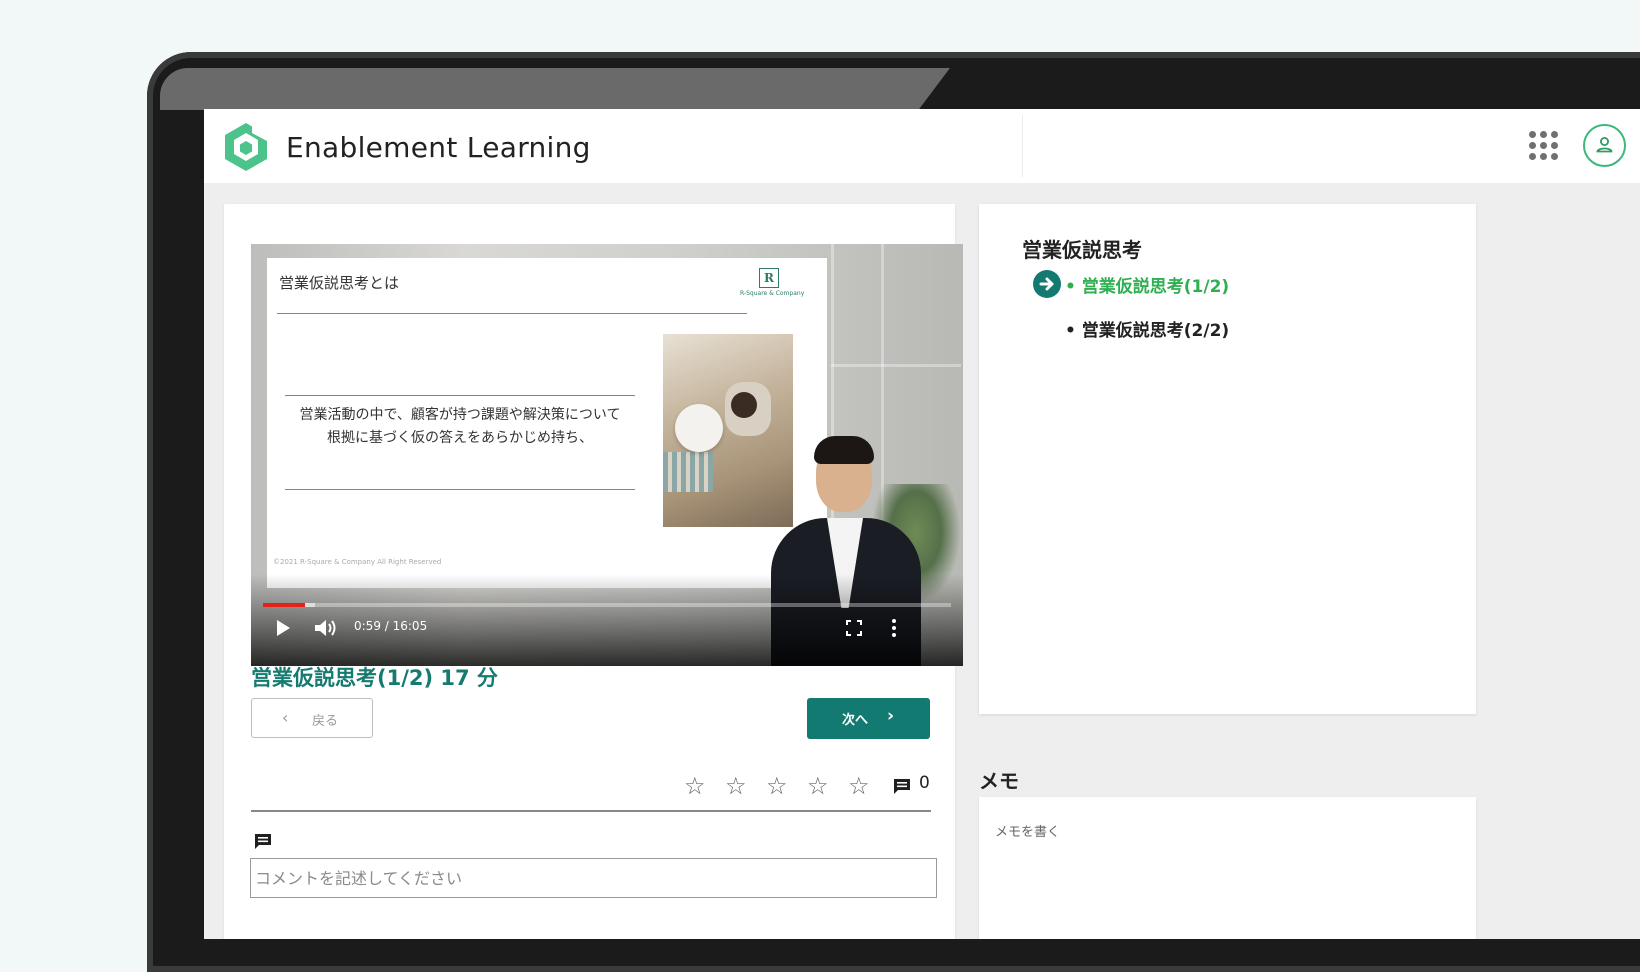  What do you see at coordinates (326, 628) in the screenshot?
I see `volume-icon` at bounding box center [326, 628].